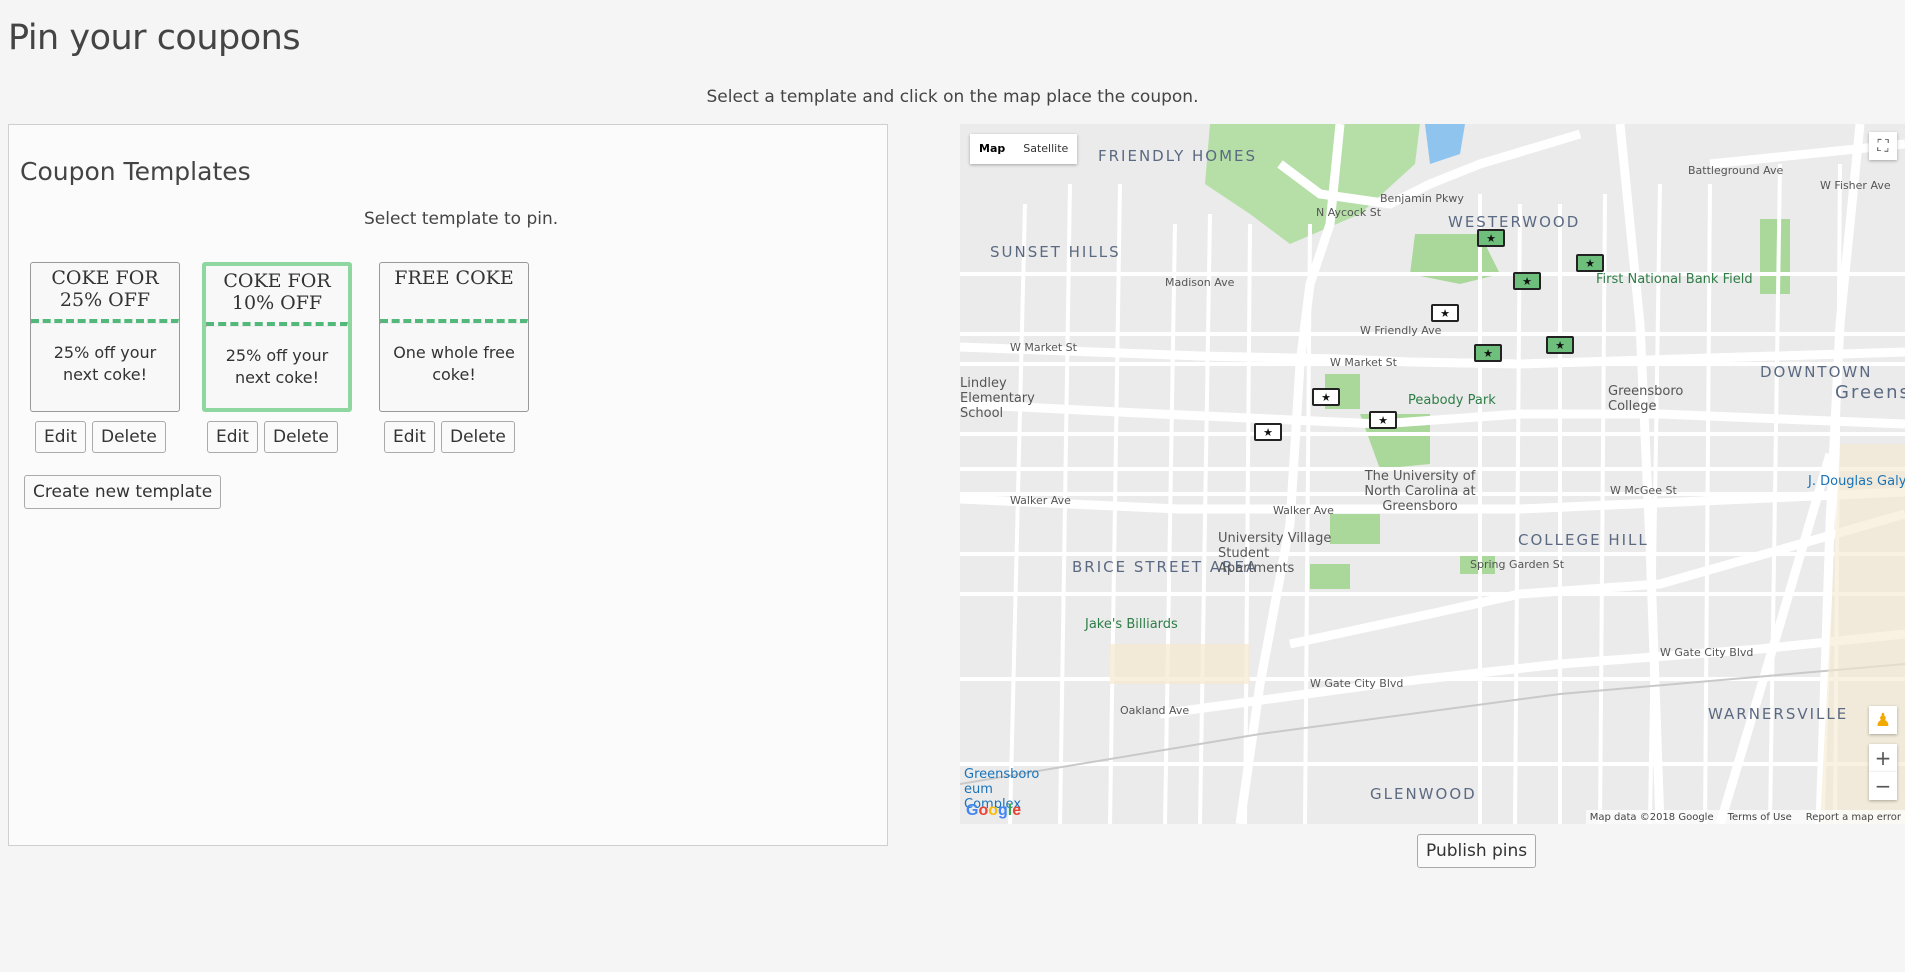 The width and height of the screenshot is (1905, 972). I want to click on street-label: Madison Ave, so click(1200, 282).